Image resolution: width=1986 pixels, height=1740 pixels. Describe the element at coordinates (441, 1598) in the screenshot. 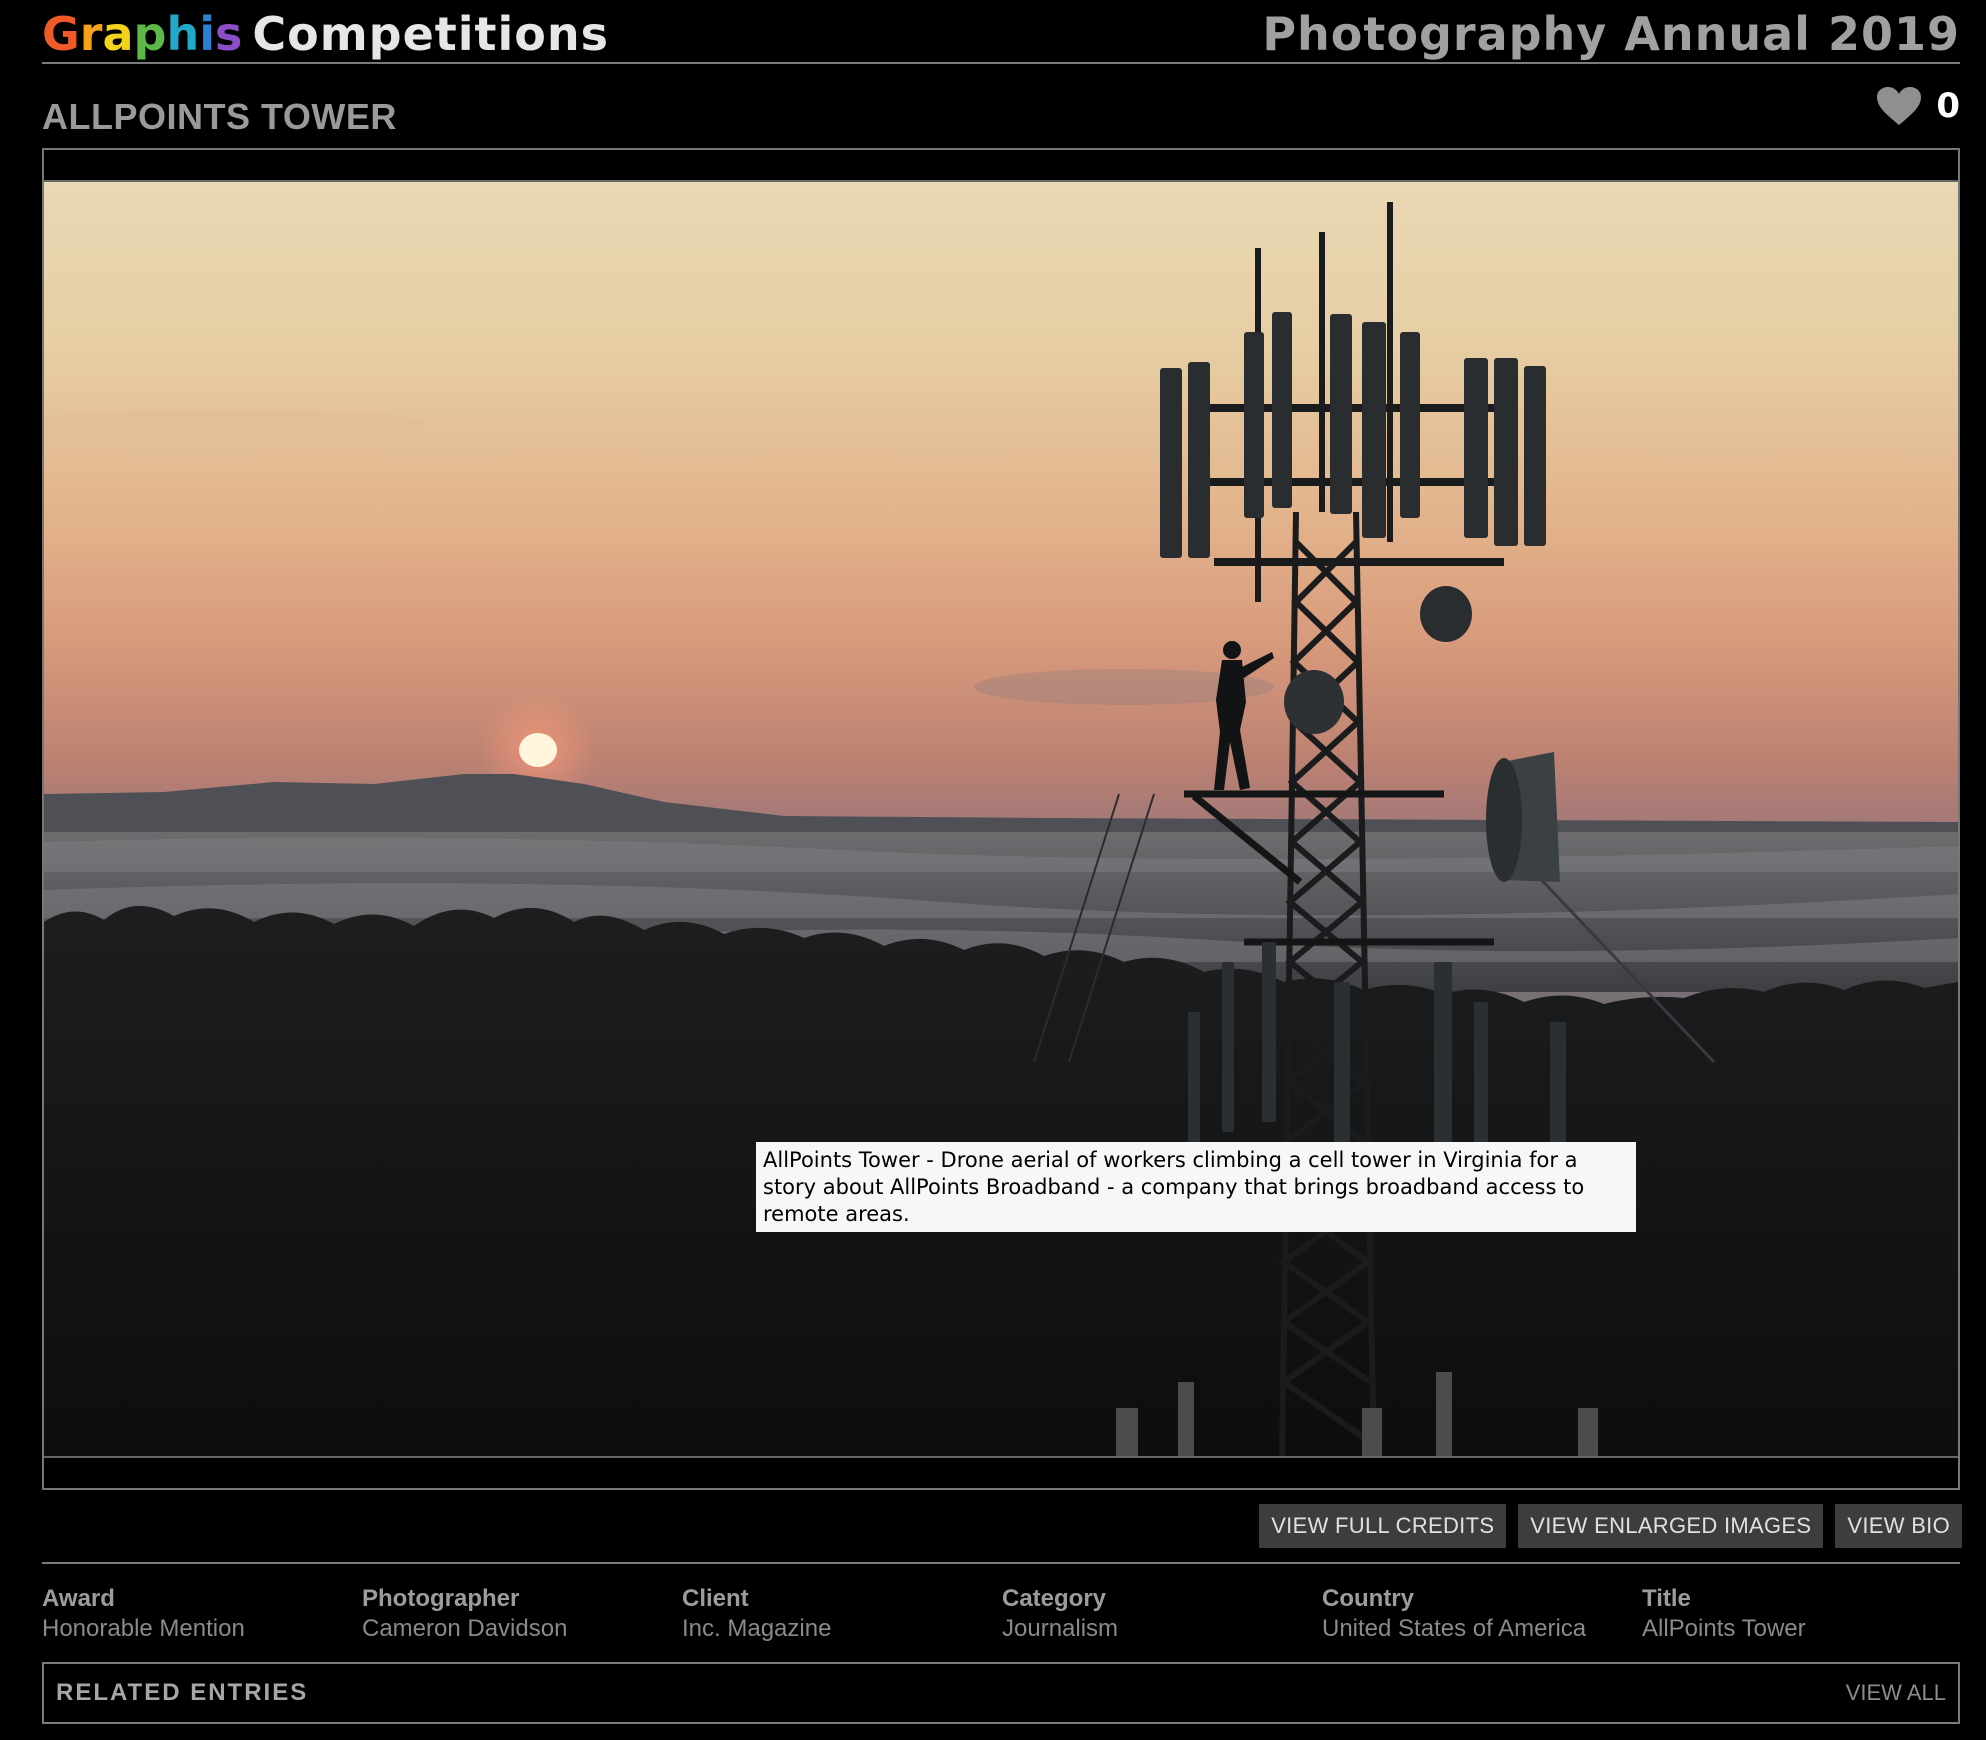

I see `detail-label: Photographer` at that location.